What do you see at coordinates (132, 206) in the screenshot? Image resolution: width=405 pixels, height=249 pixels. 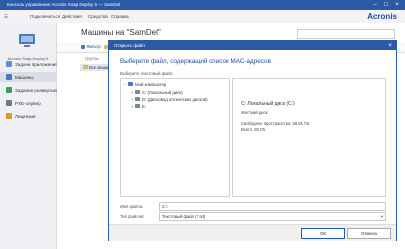 I see `path-label: Имя файла:` at bounding box center [132, 206].